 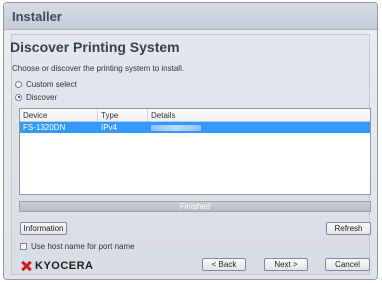 What do you see at coordinates (347, 264) in the screenshot?
I see `cancel-button: Cancel` at bounding box center [347, 264].